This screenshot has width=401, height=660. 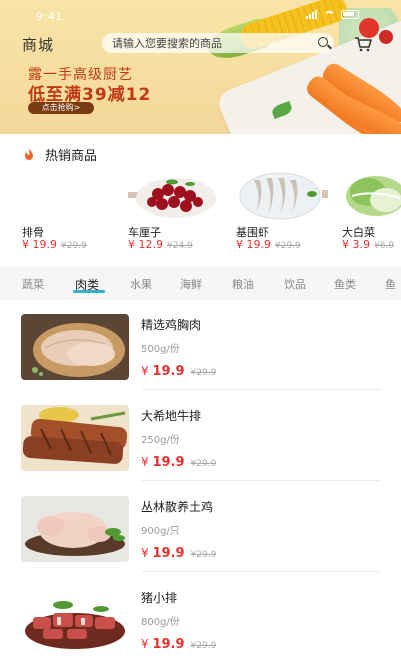 What do you see at coordinates (205, 345) in the screenshot?
I see `product-item: 精选鸡胸肉 500g/份 ¥ 19.9 ¥29.9` at bounding box center [205, 345].